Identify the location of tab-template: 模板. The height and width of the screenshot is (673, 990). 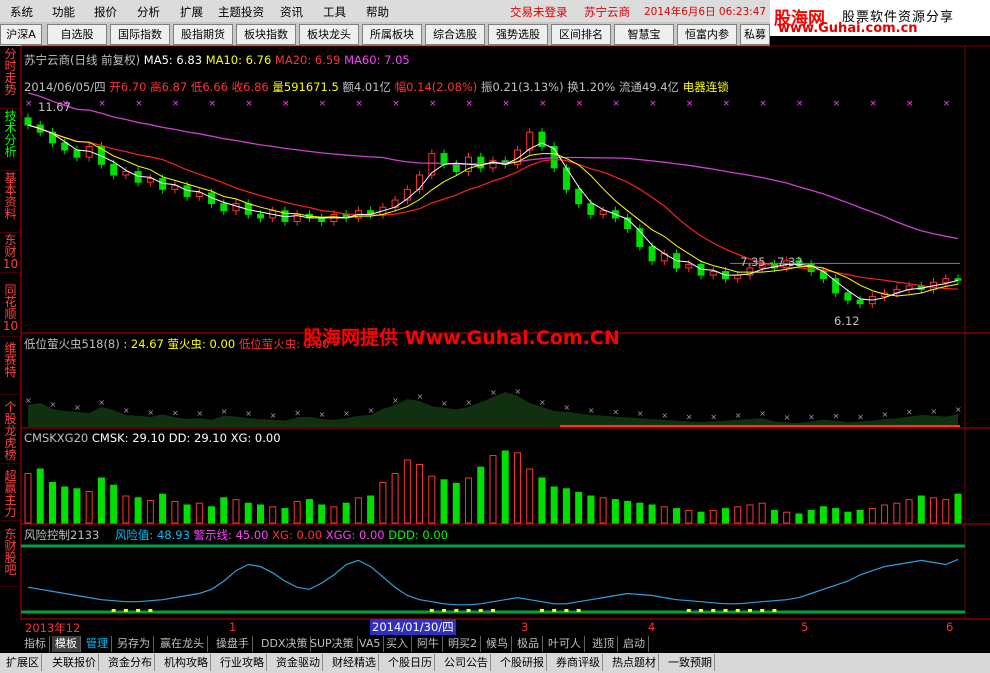
(66, 644).